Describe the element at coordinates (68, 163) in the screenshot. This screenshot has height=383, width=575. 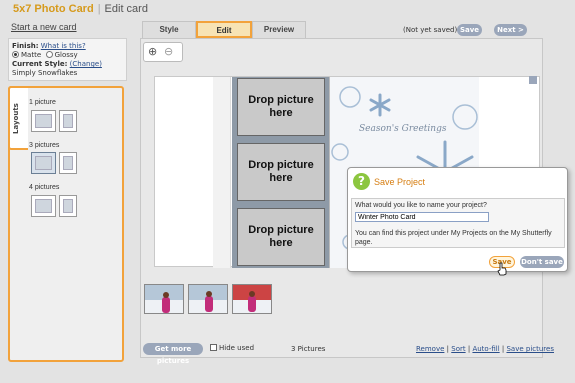
I see `layout-3-option-b` at that location.